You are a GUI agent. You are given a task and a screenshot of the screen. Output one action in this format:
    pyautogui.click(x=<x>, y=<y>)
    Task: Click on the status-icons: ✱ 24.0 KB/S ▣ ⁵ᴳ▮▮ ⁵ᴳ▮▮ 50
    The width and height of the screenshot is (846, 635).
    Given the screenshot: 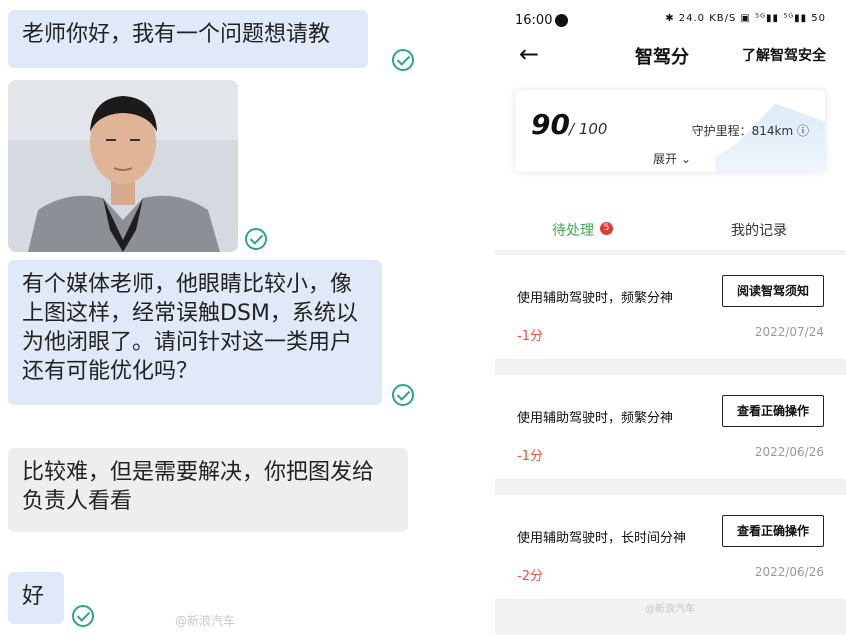 What is the action you would take?
    pyautogui.click(x=745, y=18)
    